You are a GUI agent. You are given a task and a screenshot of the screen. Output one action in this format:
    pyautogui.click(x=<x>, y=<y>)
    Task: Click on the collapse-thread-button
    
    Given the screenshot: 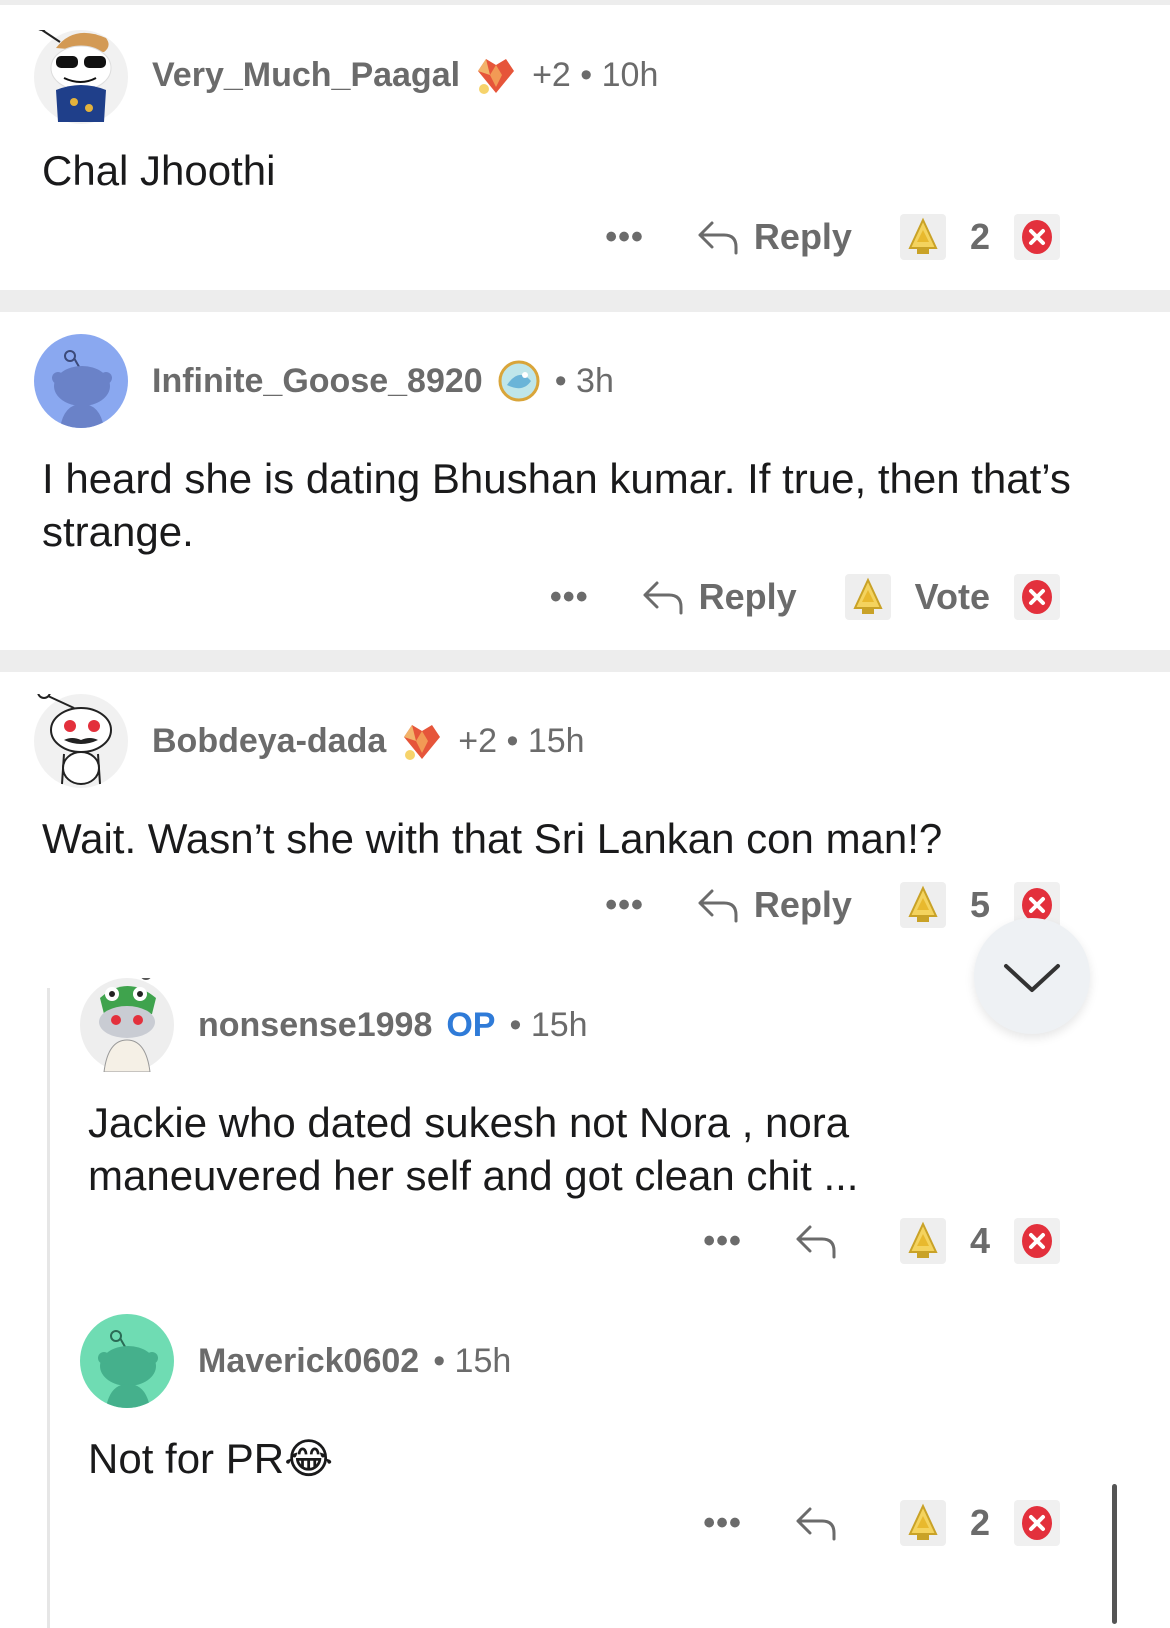 What is the action you would take?
    pyautogui.click(x=1032, y=976)
    